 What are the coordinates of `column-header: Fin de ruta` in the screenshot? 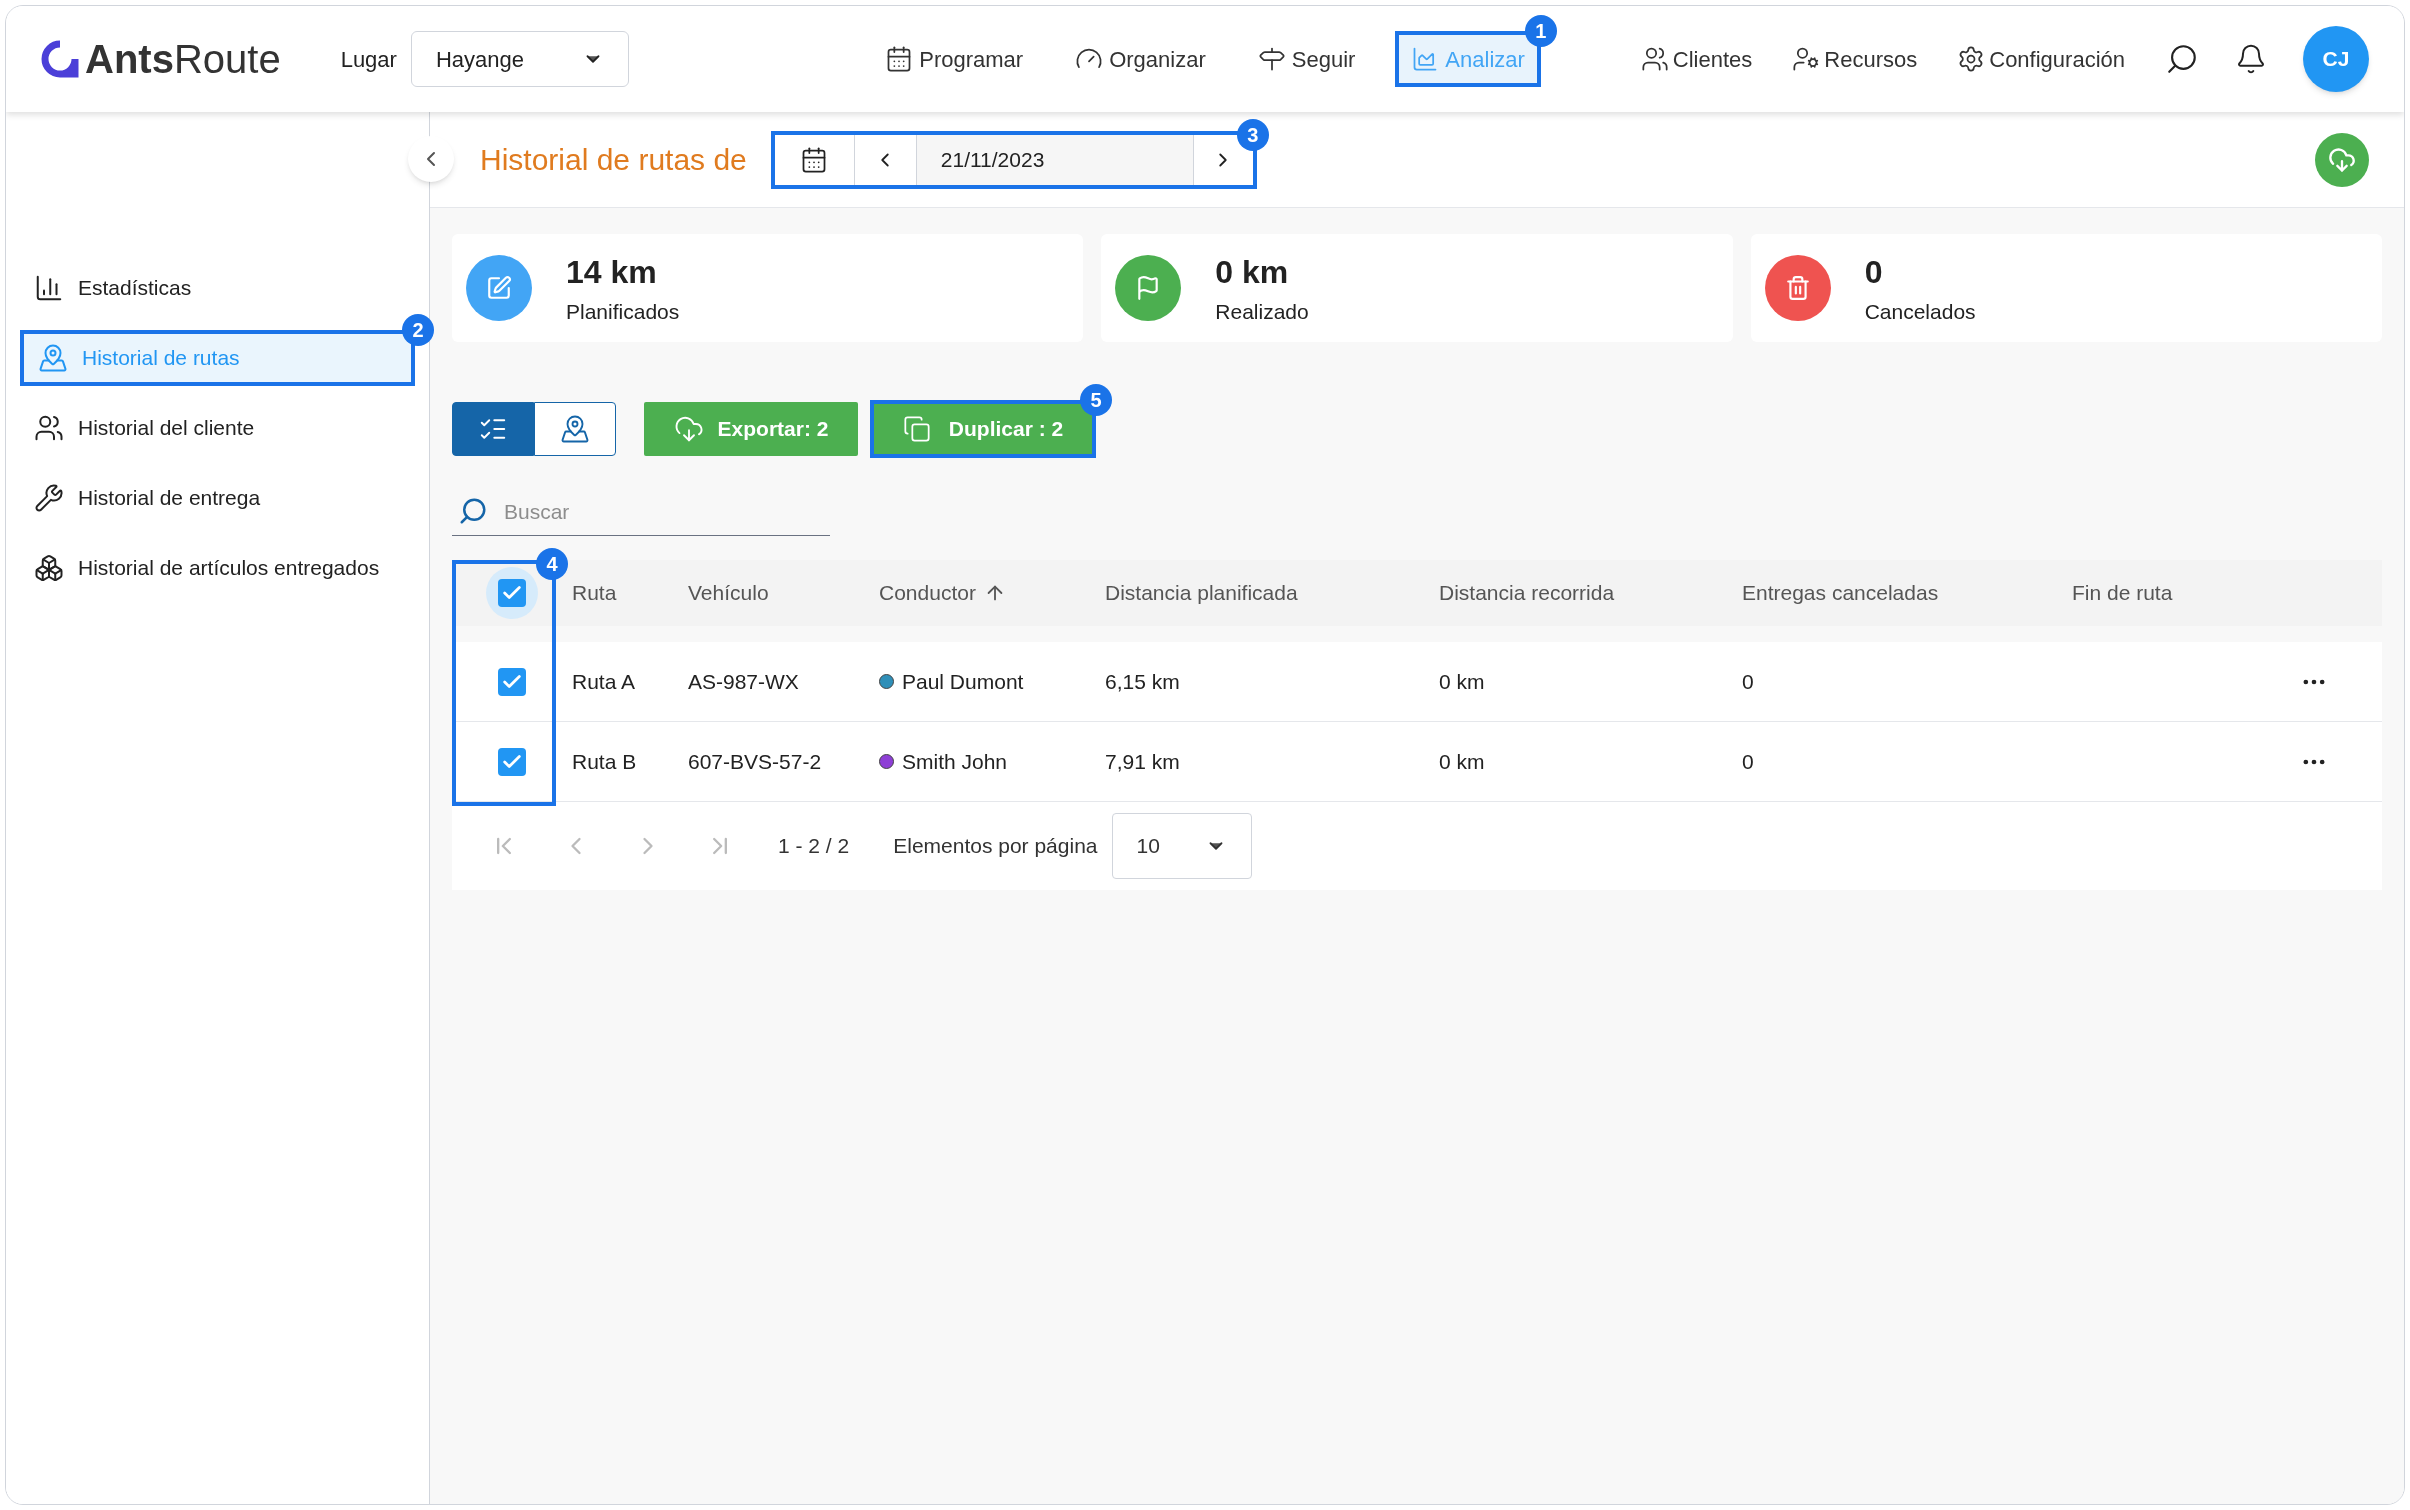 It's located at (2172, 593).